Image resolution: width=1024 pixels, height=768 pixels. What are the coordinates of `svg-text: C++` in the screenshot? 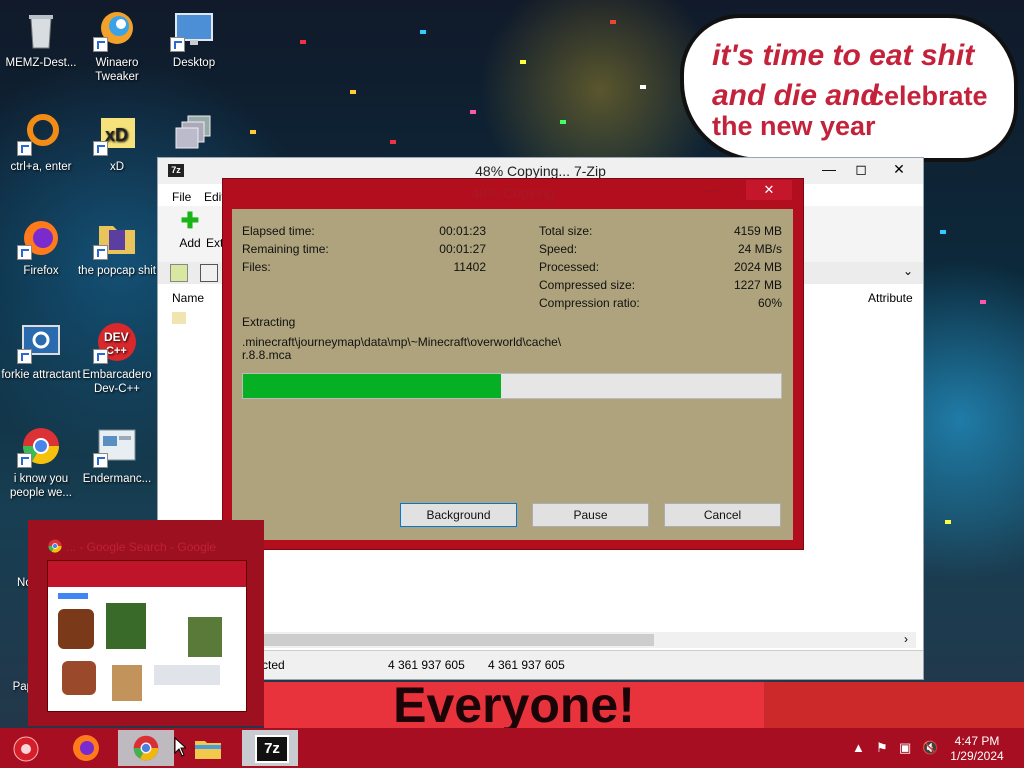 It's located at (116, 351).